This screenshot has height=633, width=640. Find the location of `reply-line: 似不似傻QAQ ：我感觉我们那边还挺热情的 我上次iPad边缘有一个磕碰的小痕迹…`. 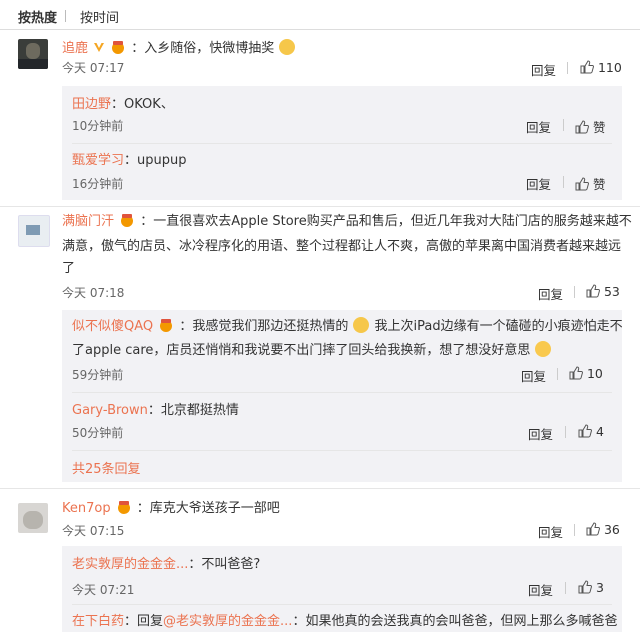

reply-line: 似不似傻QAQ ：我感觉我们那边还挺热情的 我上次iPad边缘有一个磕碰的小痕迹… is located at coordinates (347, 326).